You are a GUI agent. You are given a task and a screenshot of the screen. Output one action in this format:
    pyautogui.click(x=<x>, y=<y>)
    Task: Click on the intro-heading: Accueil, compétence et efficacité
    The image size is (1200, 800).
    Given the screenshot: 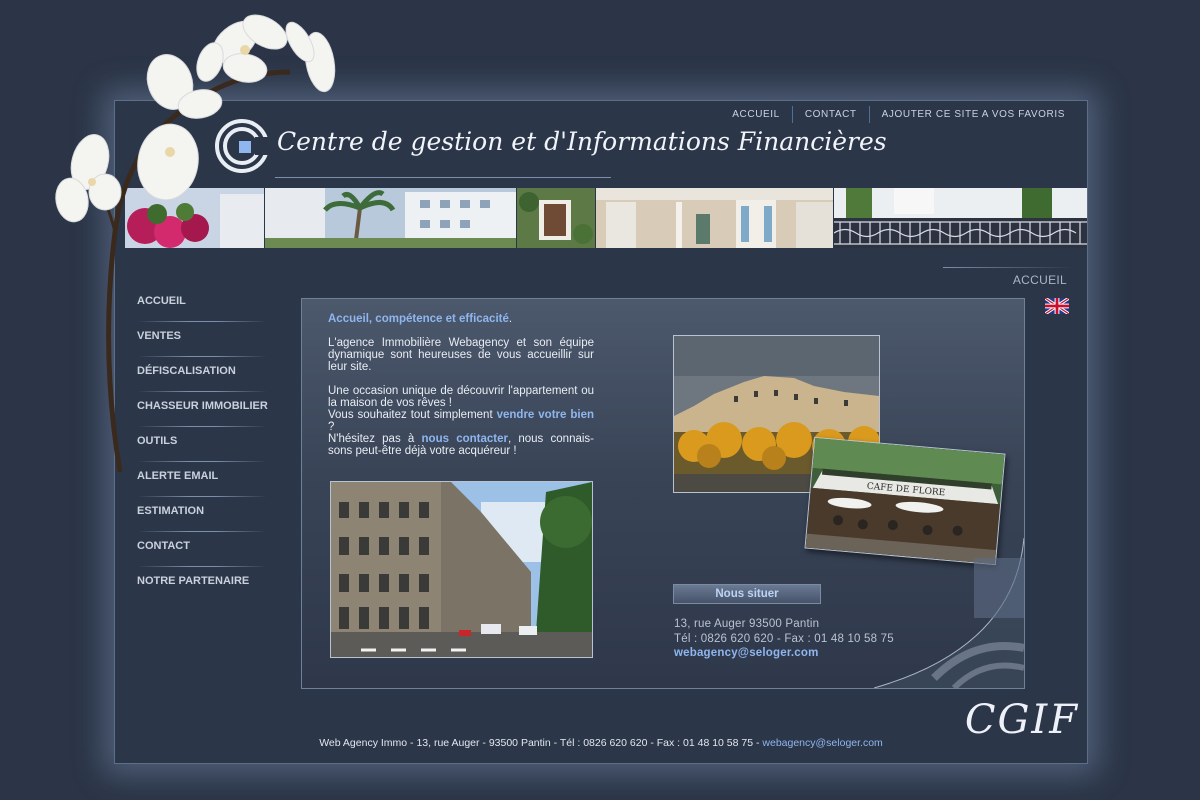 What is the action you would take?
    pyautogui.click(x=418, y=319)
    